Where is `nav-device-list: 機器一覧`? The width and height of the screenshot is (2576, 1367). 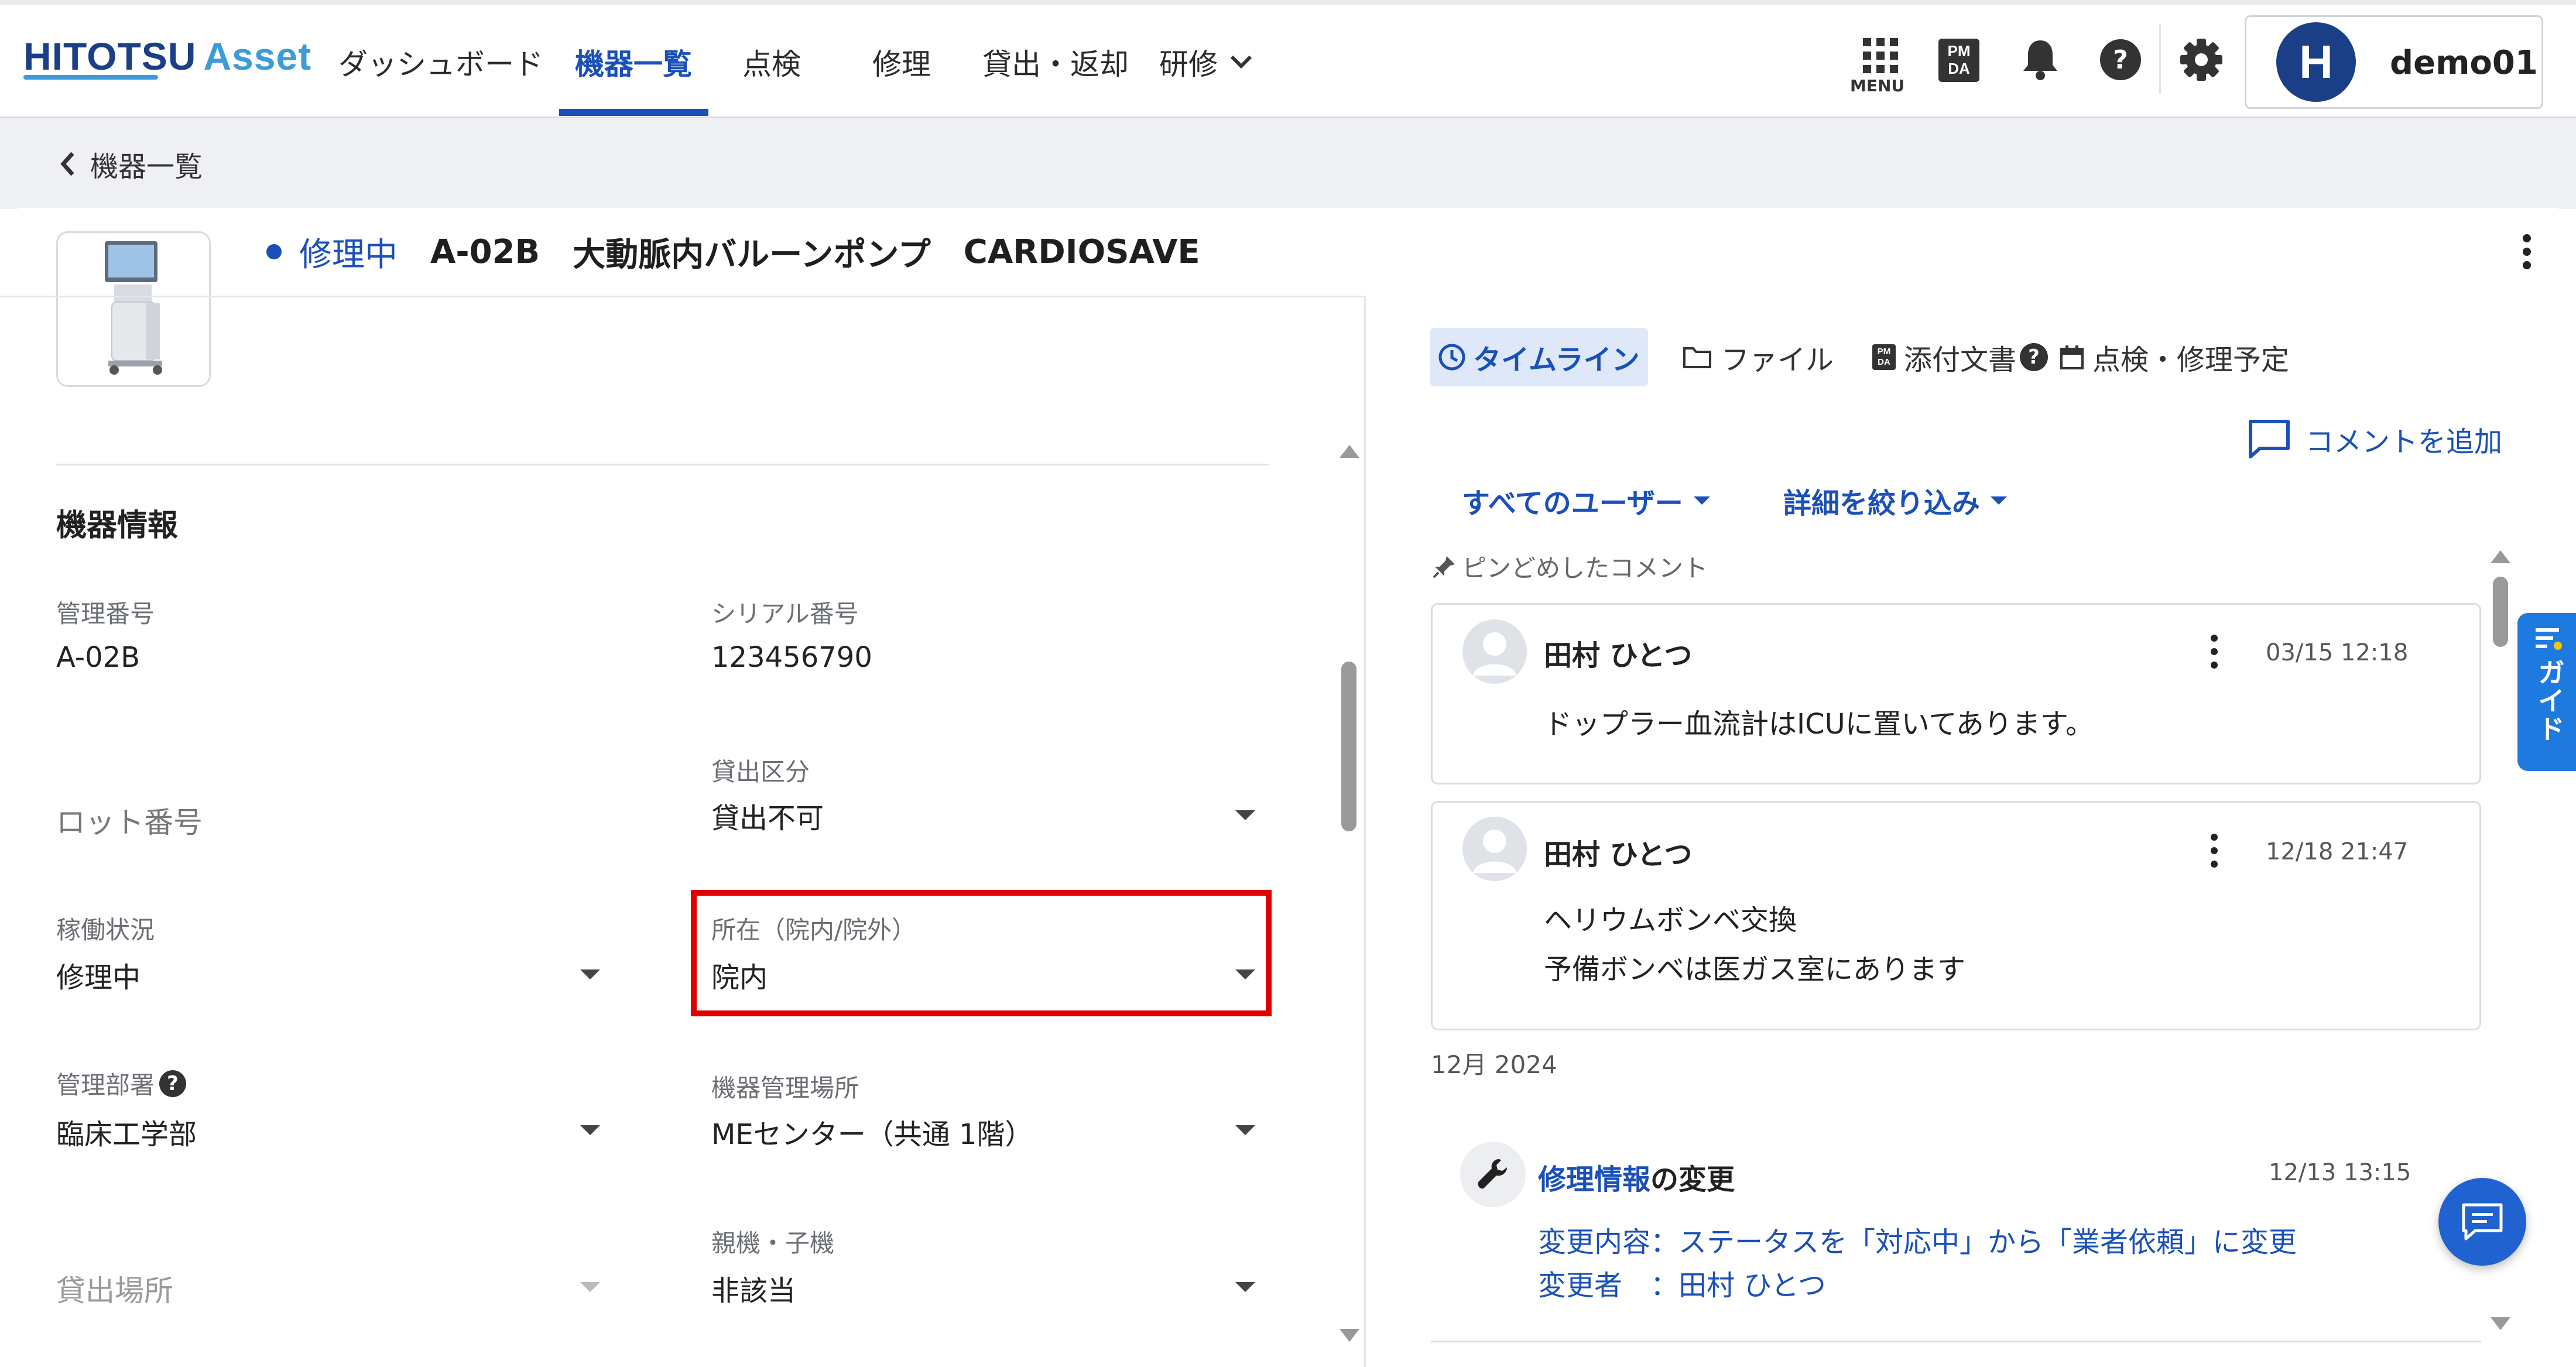 nav-device-list: 機器一覧 is located at coordinates (633, 62).